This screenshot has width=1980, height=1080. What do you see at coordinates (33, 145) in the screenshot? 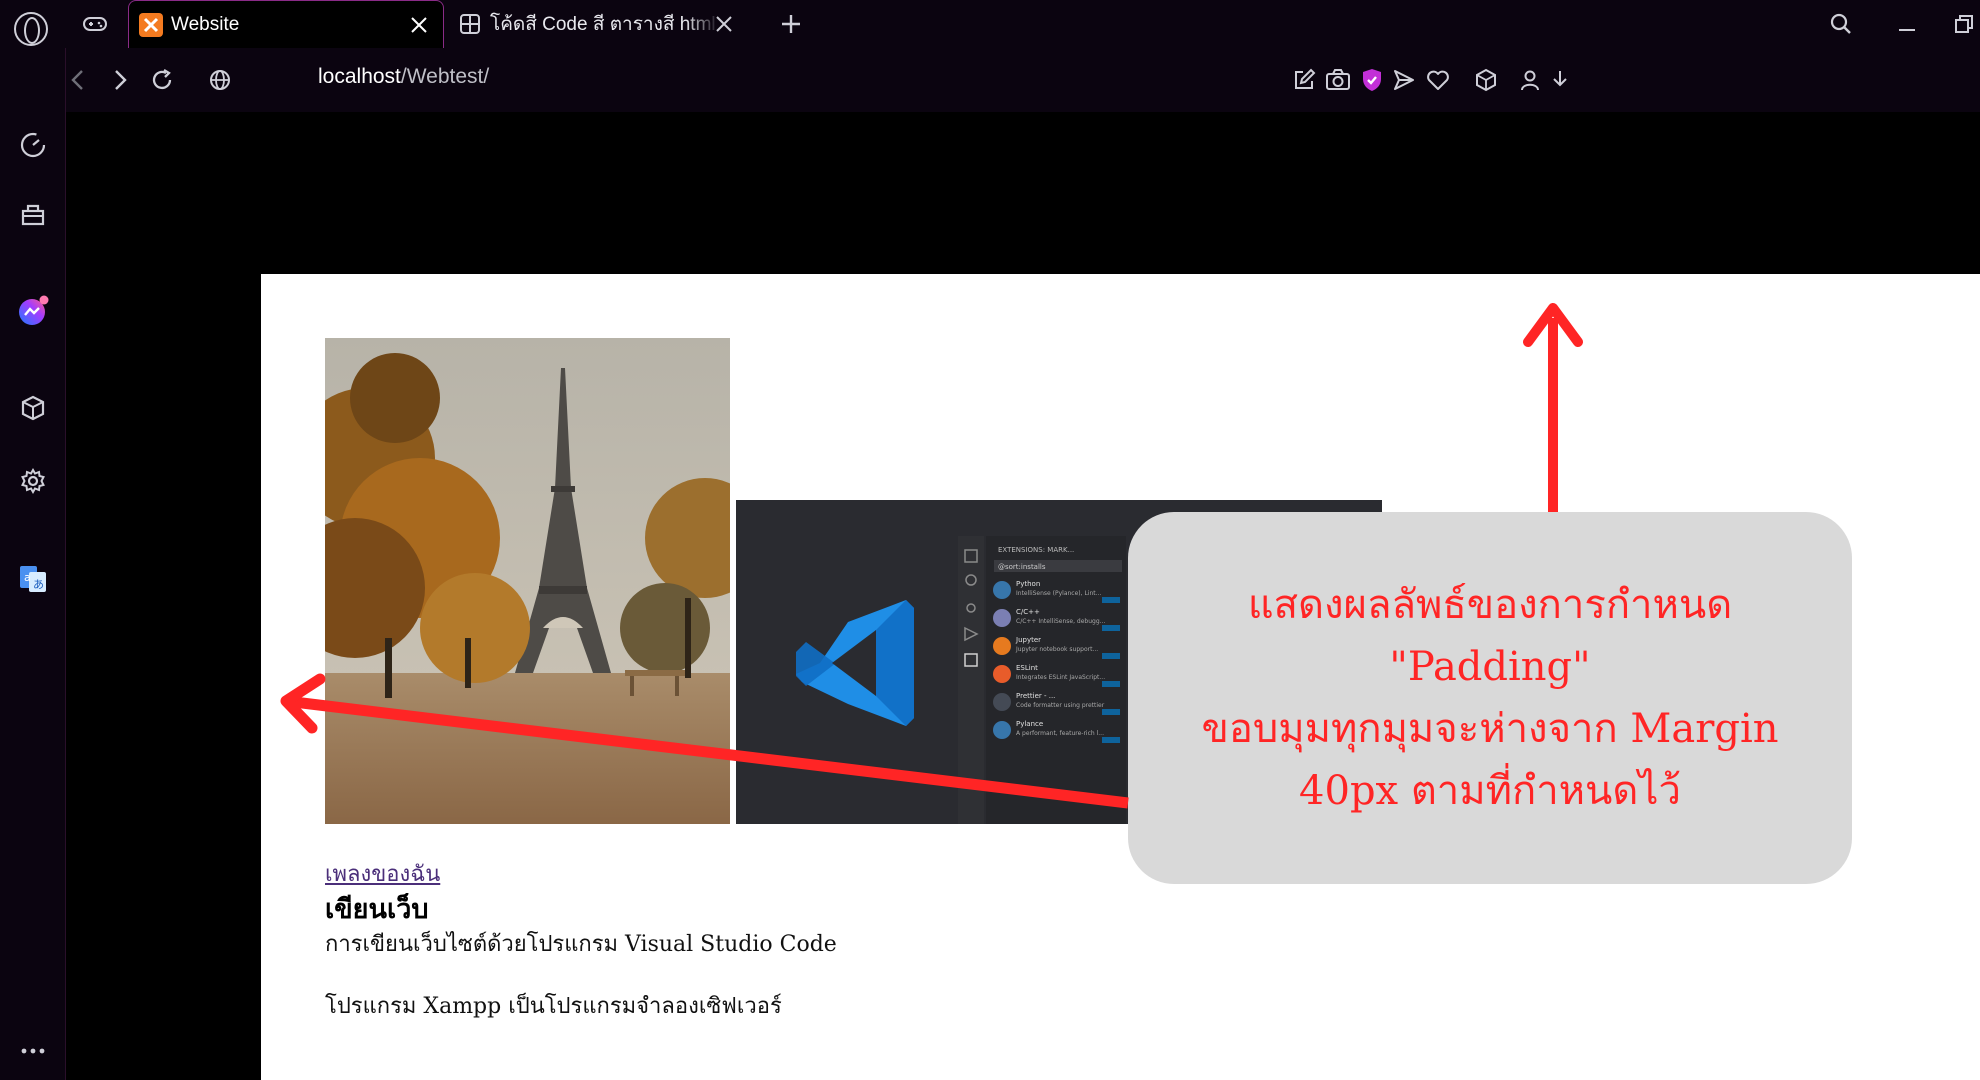
I see `speed-dial-icon` at bounding box center [33, 145].